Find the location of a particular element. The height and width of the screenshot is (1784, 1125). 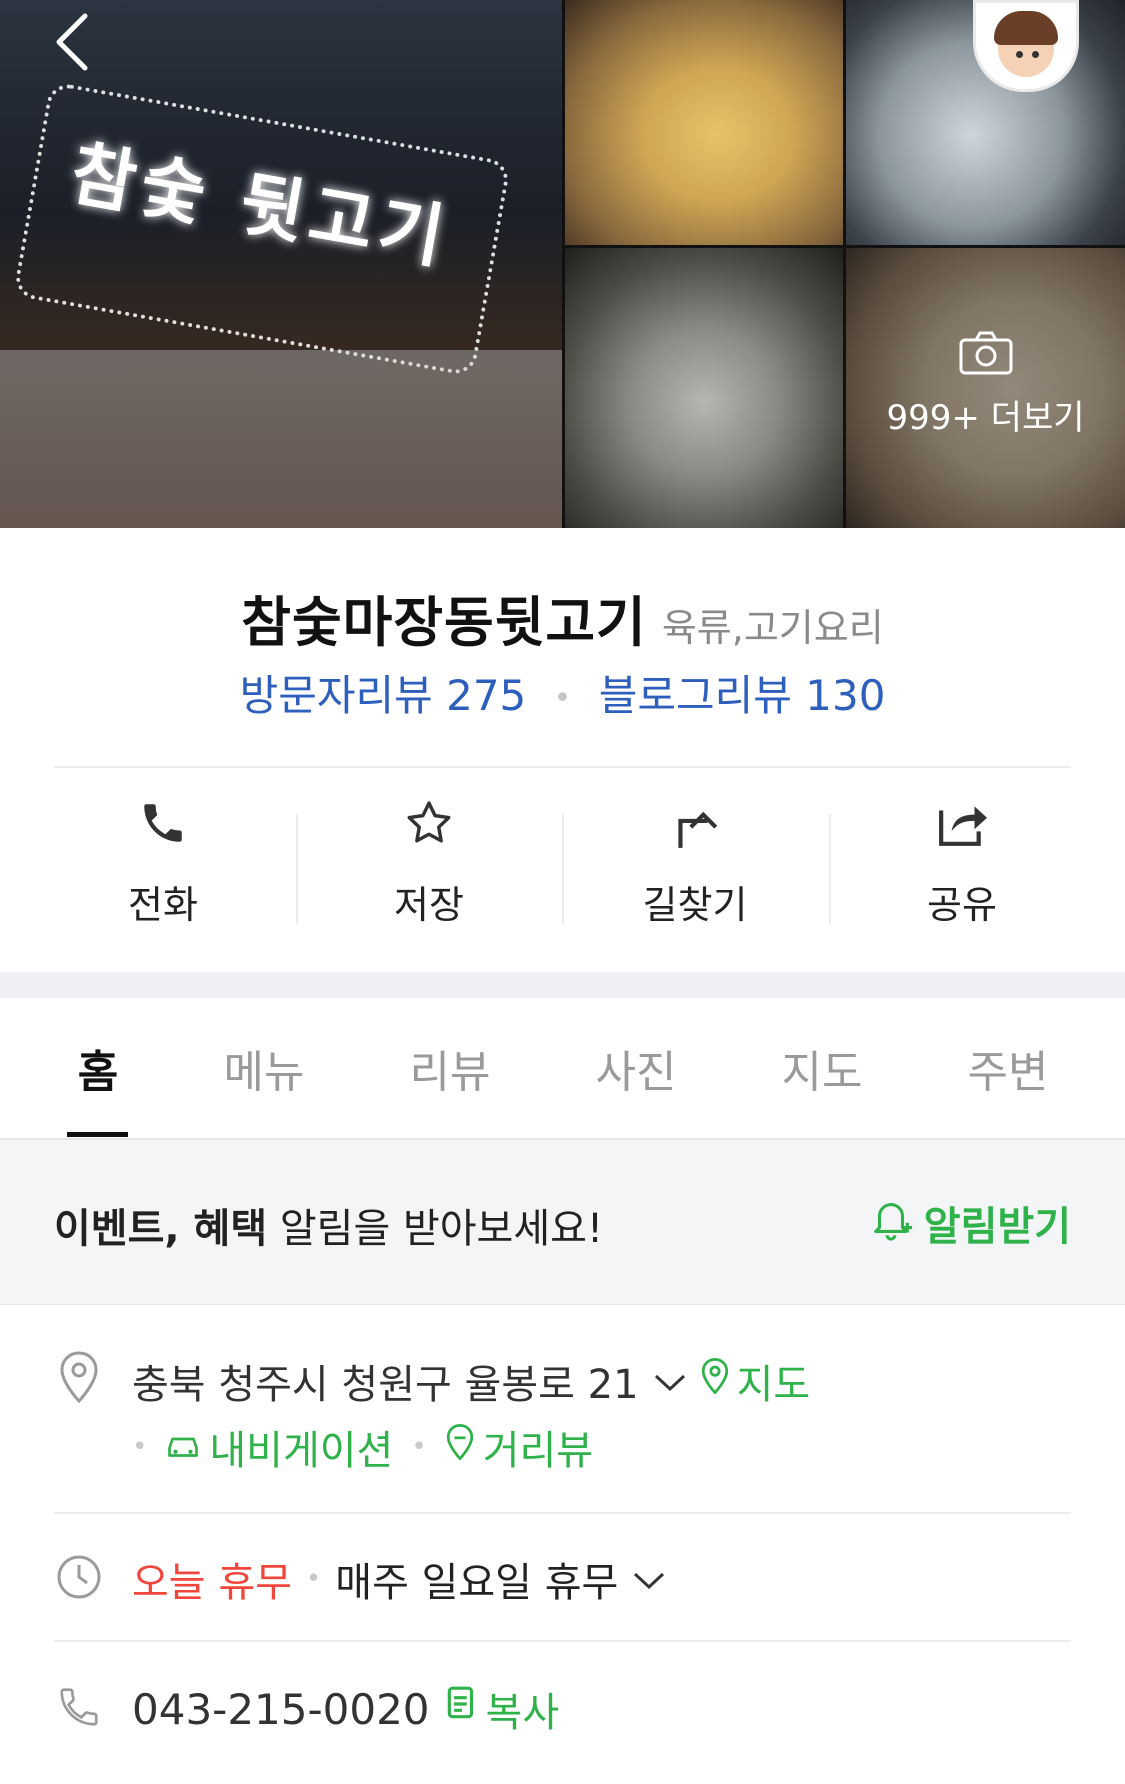

save-label: 저장 is located at coordinates (429, 905).